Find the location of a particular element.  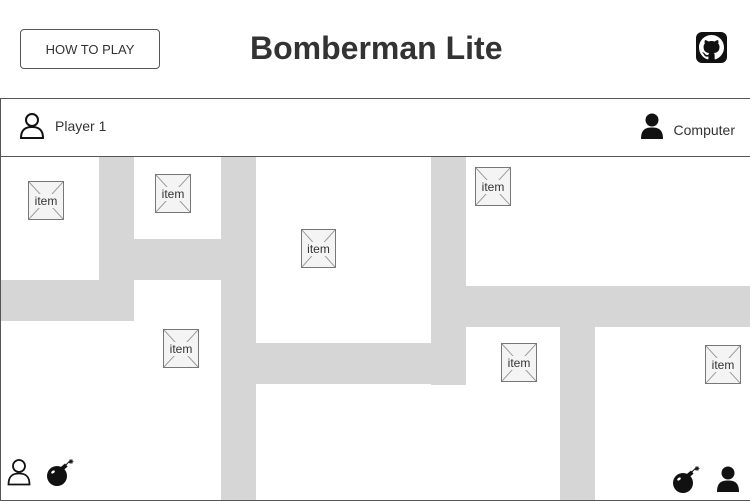

player-2-info: Computer is located at coordinates (695, 126).